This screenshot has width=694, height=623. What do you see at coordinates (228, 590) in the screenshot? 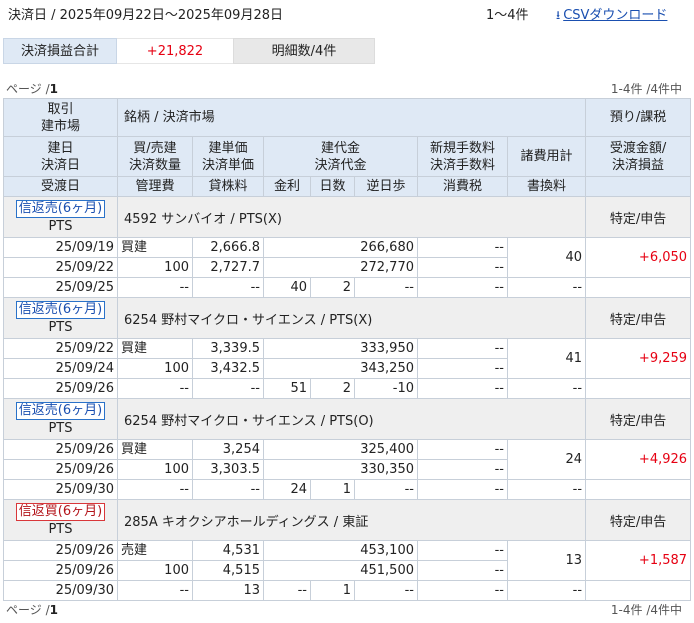
I see `lending-fee: 13` at bounding box center [228, 590].